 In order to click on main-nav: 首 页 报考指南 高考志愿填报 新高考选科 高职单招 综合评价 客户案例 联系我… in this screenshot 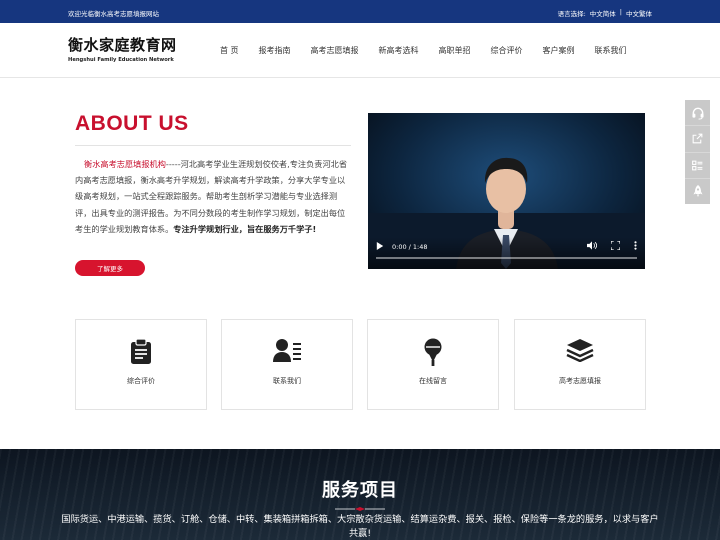, I will do `click(424, 50)`.